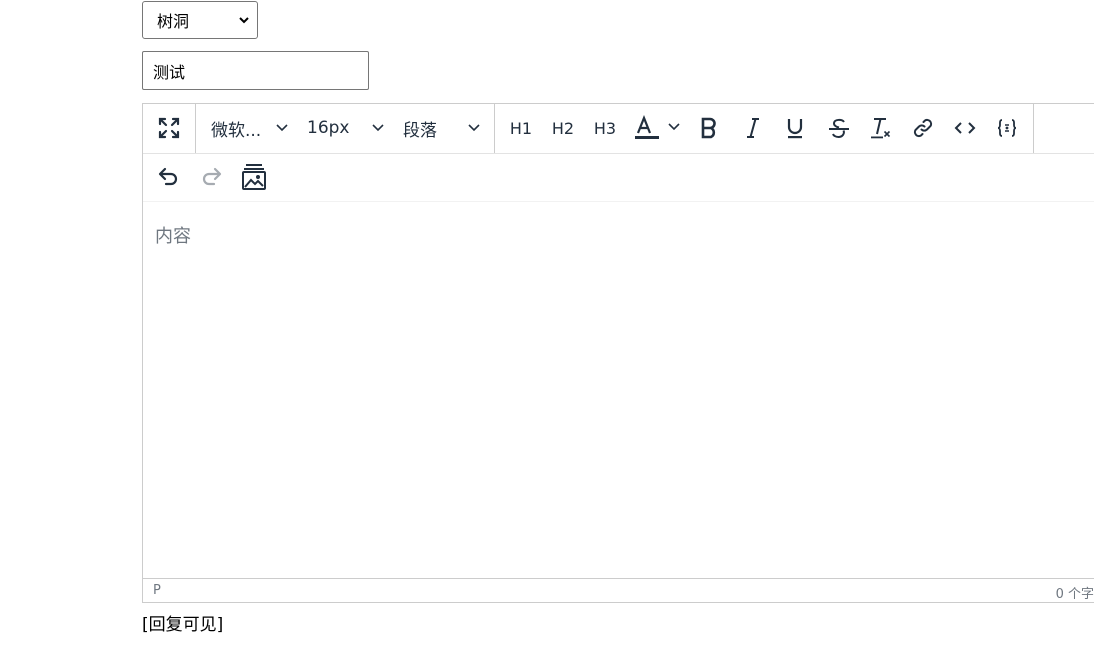 Image resolution: width=1094 pixels, height=645 pixels. I want to click on heading-1-label: H1, so click(521, 128).